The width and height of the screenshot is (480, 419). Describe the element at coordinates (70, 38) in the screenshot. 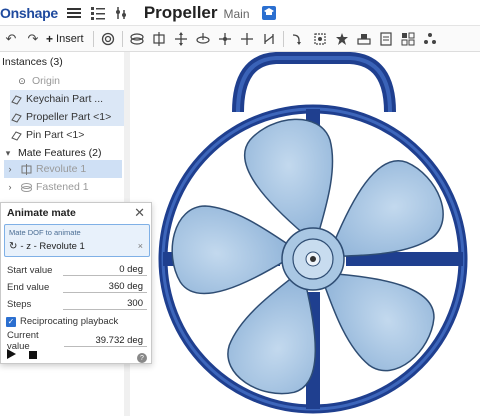

I see `insert-label: Insert` at that location.